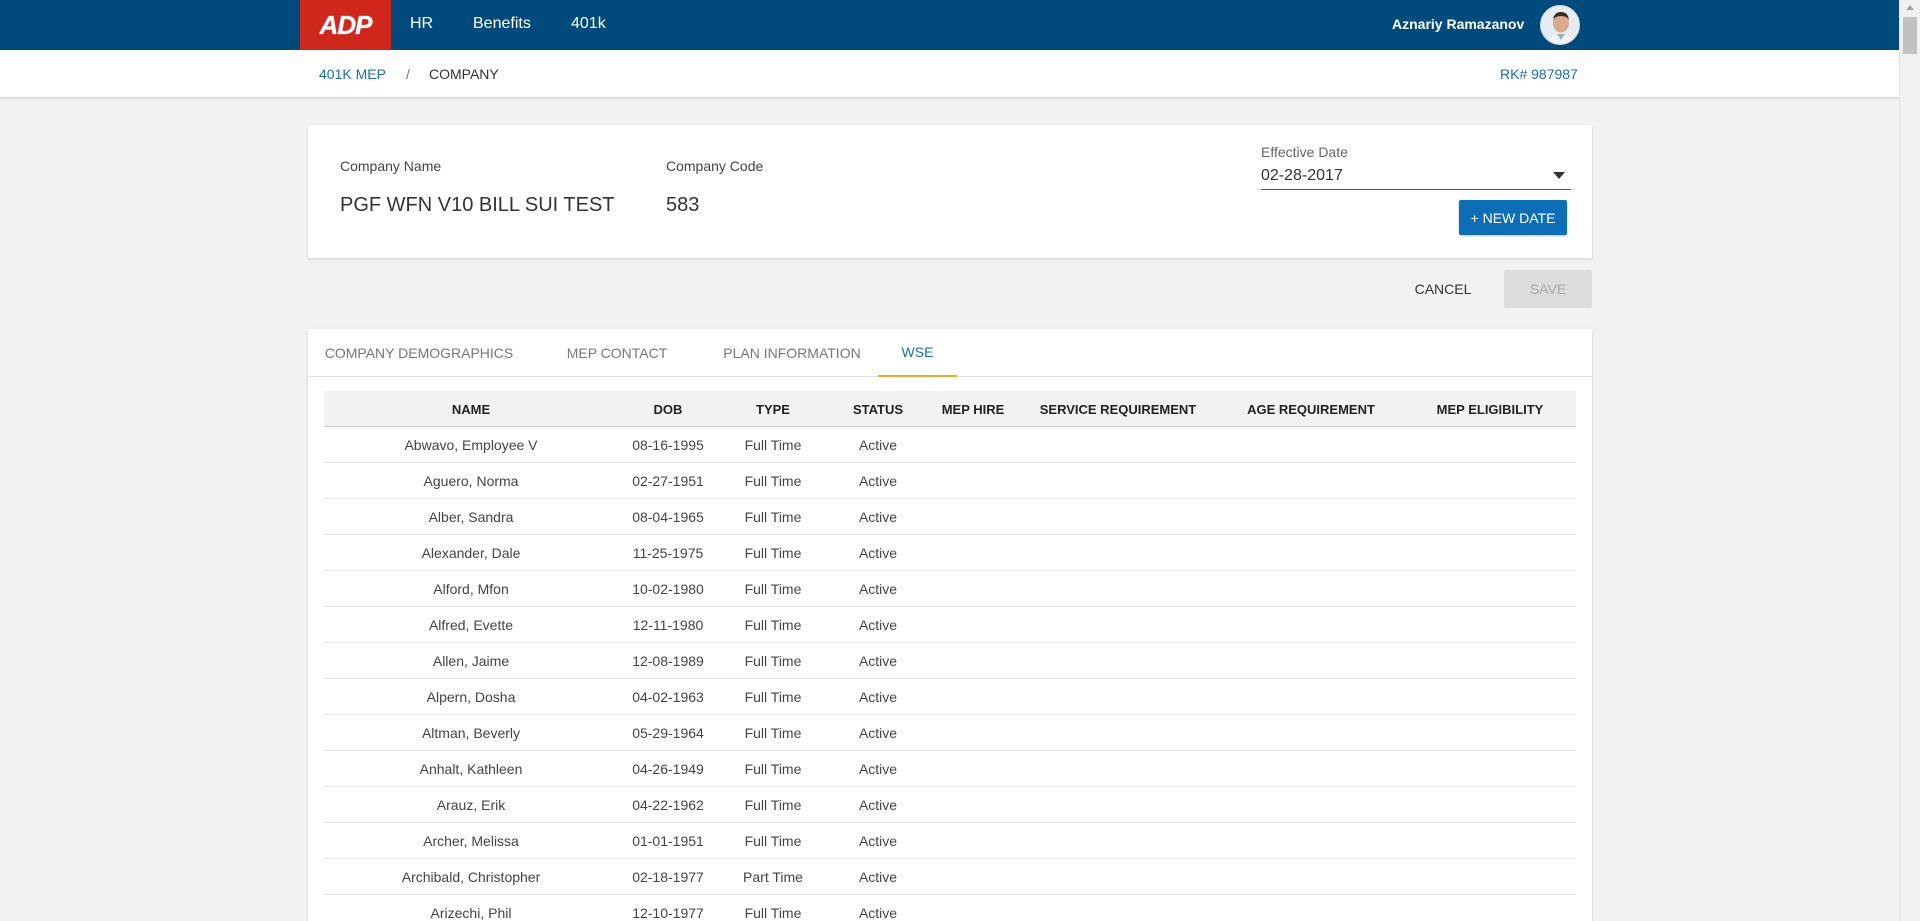 This screenshot has width=1920, height=921. I want to click on table-row: Allen, Jaime 12-08-1989 Full Time Active, so click(950, 661).